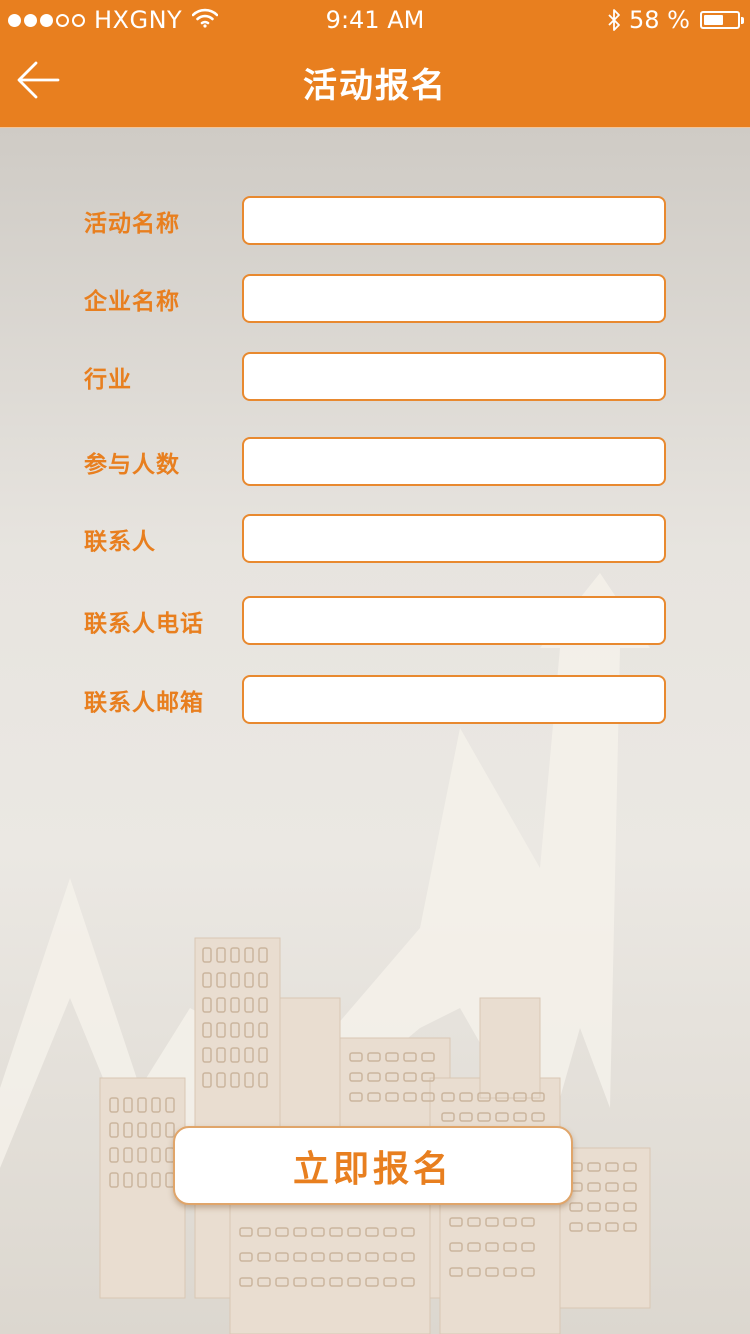 This screenshot has width=750, height=1334. Describe the element at coordinates (454, 376) in the screenshot. I see `industry-input` at that location.